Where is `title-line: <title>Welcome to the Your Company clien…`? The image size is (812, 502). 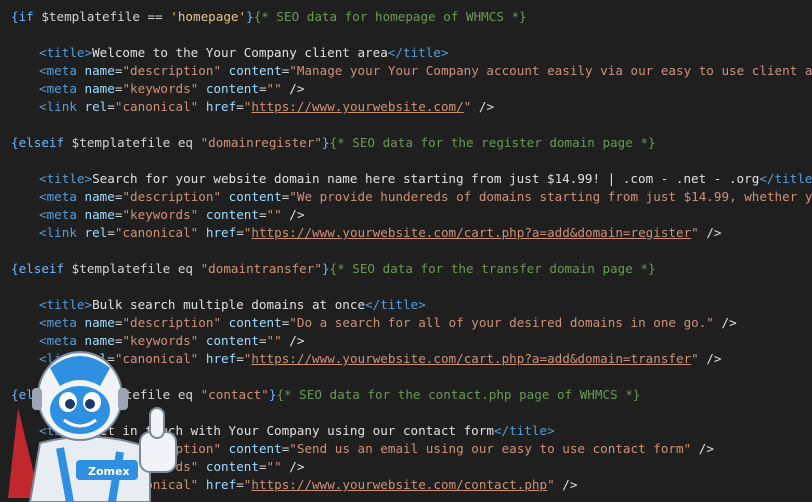 title-line: <title>Welcome to the Your Company clien… is located at coordinates (224, 53).